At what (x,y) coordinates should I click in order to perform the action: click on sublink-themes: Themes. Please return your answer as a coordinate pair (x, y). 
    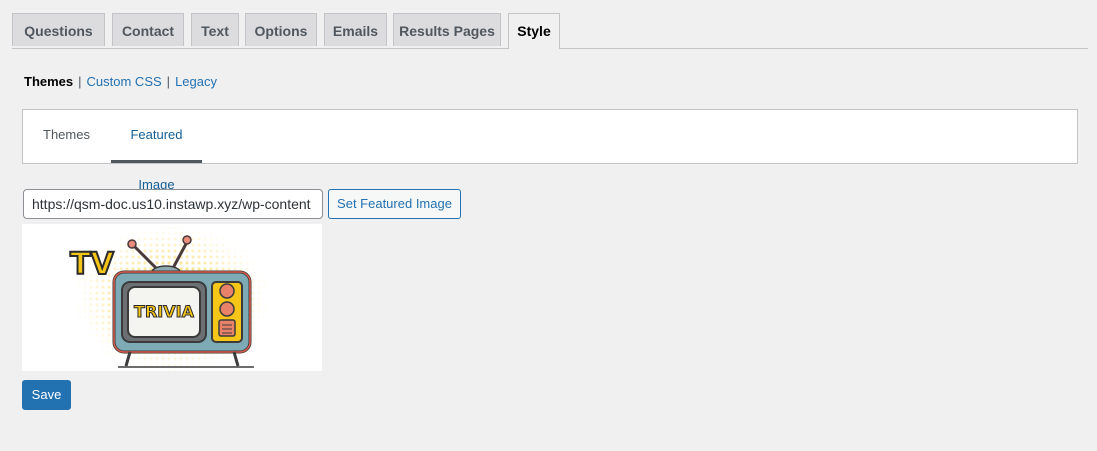
    Looking at the image, I should click on (48, 81).